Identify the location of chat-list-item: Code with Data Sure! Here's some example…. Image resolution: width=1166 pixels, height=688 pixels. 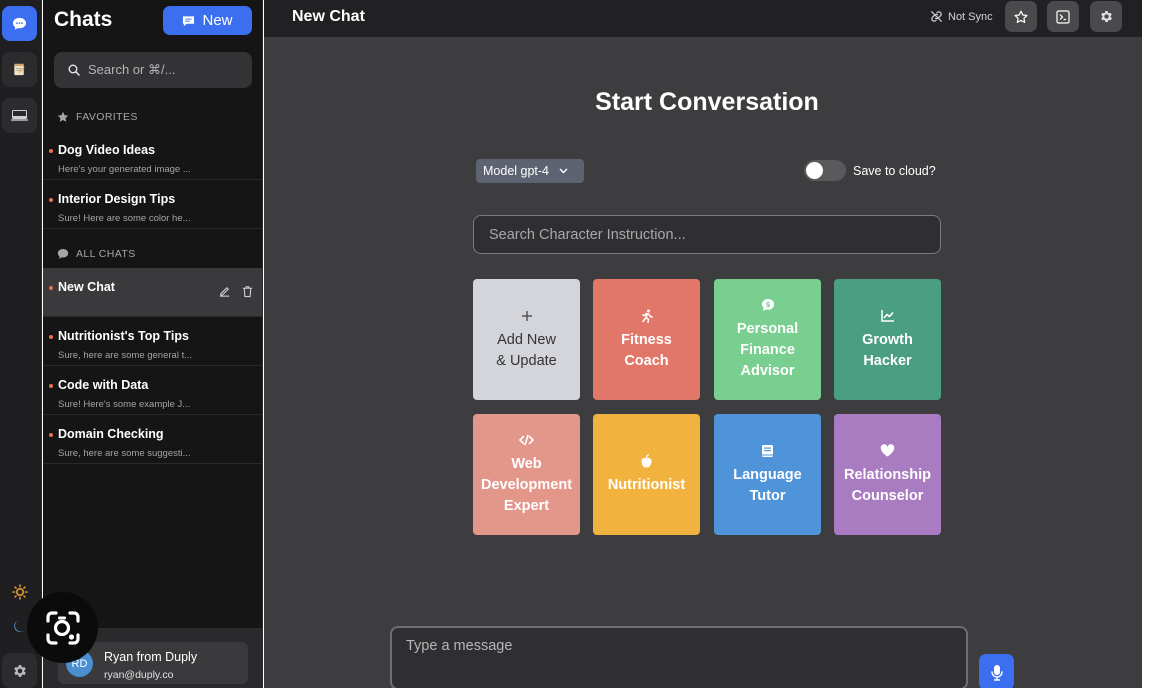
(152, 390).